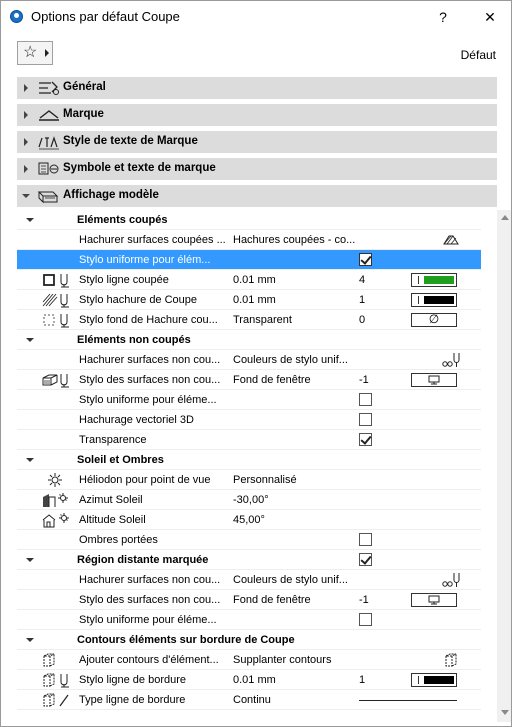 The image size is (512, 727). What do you see at coordinates (362, 320) in the screenshot?
I see `pen-number: 0` at bounding box center [362, 320].